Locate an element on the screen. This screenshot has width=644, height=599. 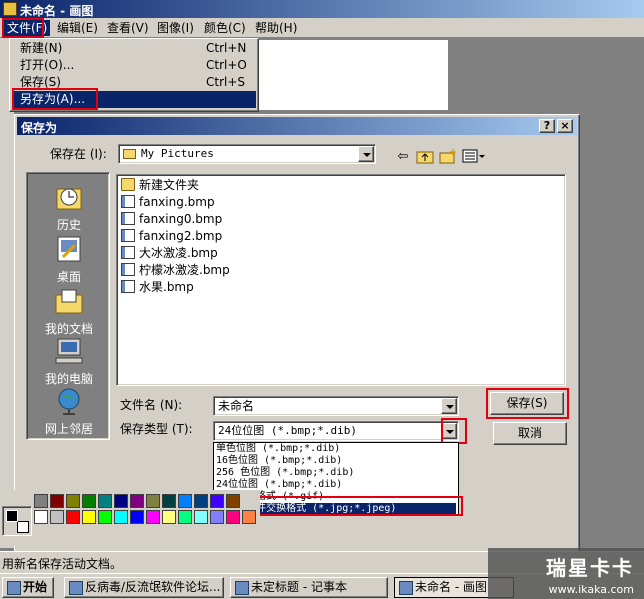
save-button: 保存(S) is located at coordinates (527, 403).